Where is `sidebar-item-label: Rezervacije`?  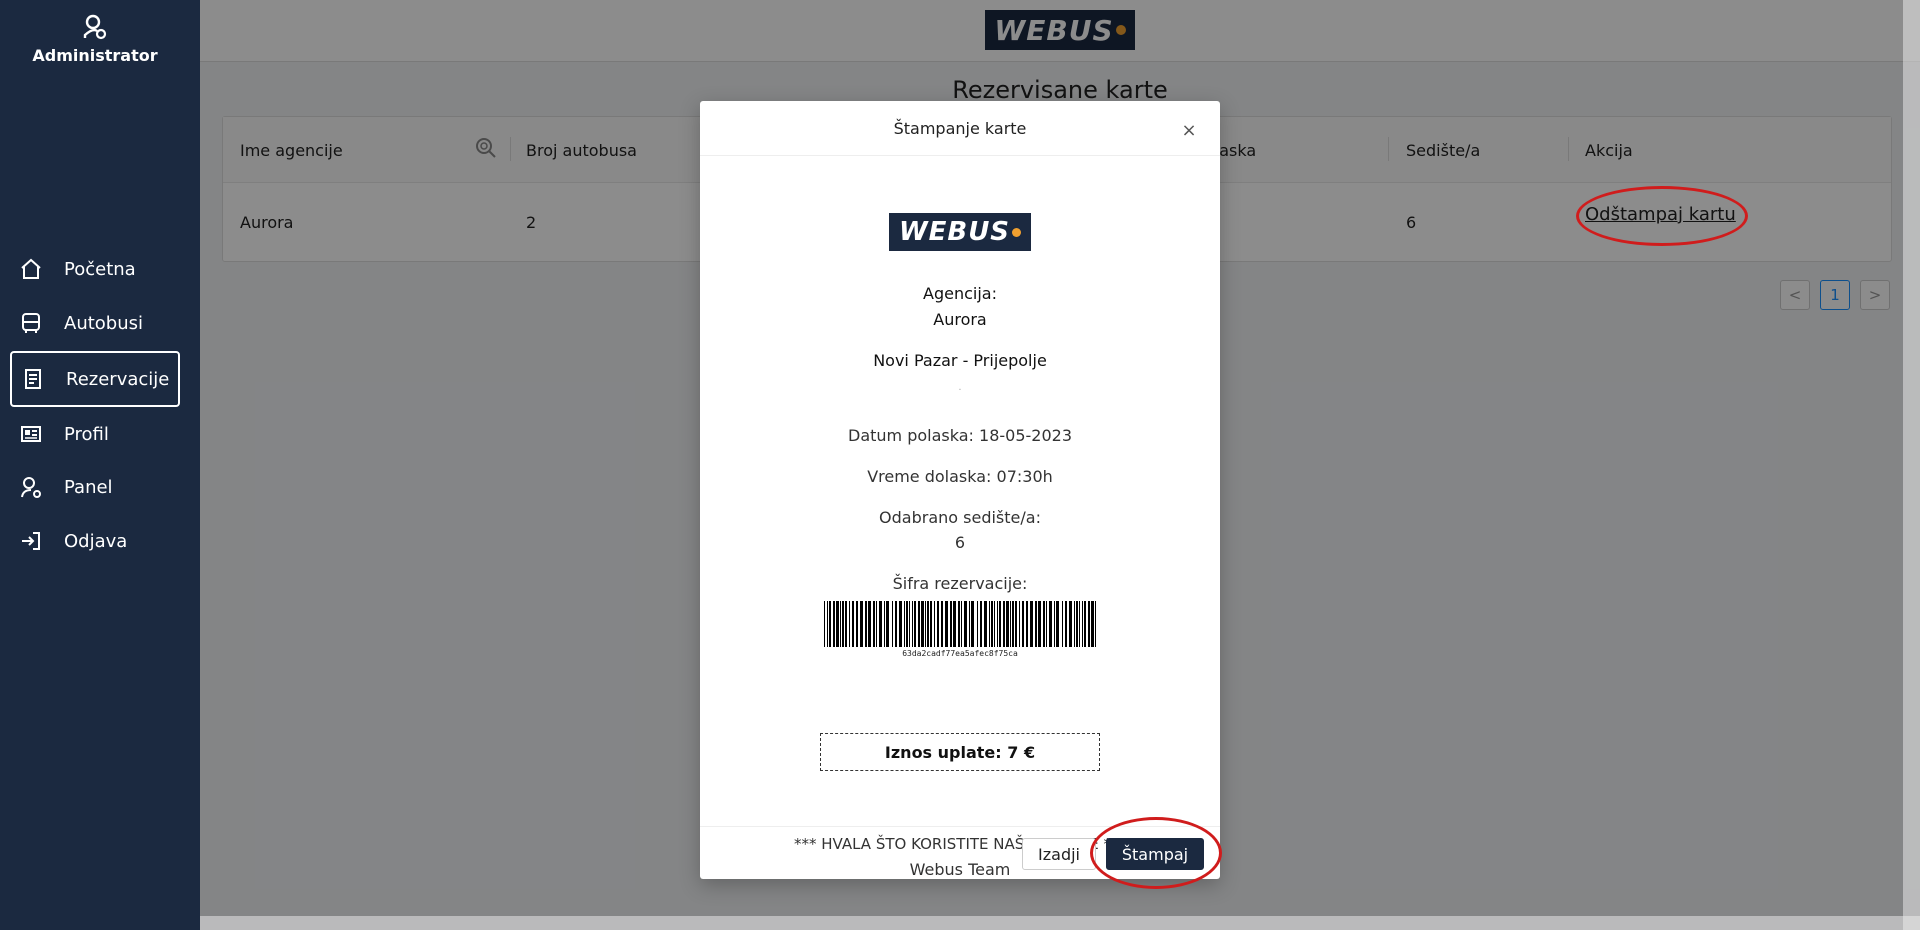
sidebar-item-label: Rezervacije is located at coordinates (118, 379).